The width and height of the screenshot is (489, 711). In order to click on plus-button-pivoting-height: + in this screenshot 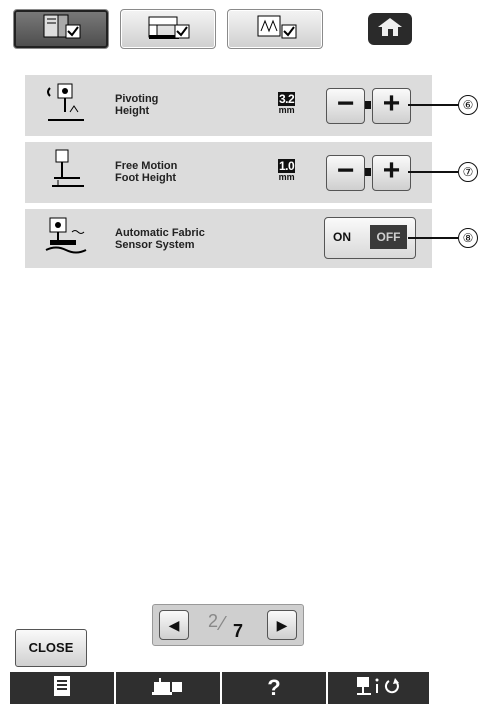, I will do `click(391, 106)`.